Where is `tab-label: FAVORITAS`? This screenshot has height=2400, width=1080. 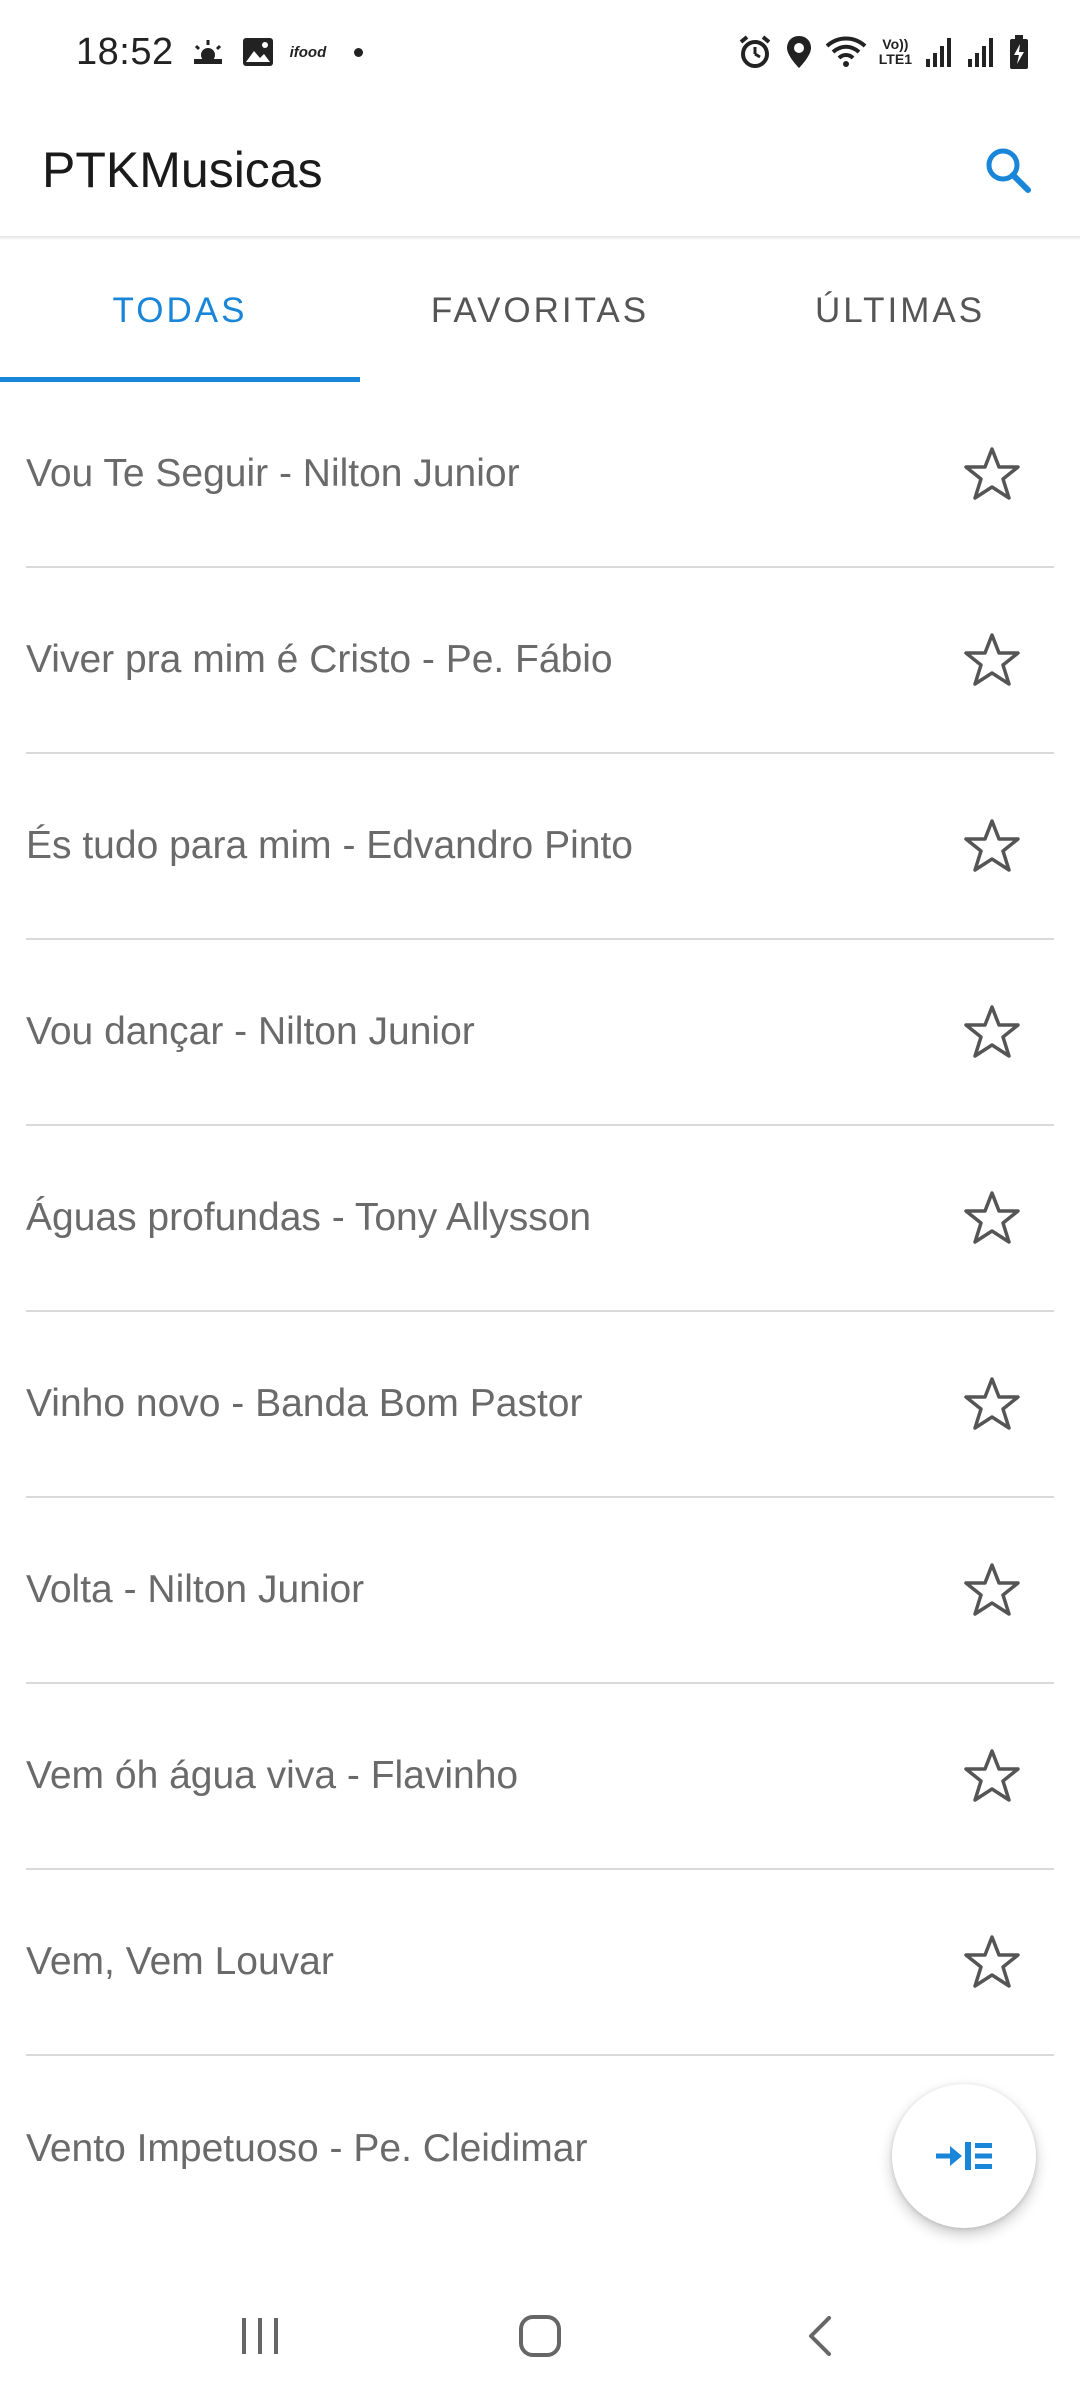
tab-label: FAVORITAS is located at coordinates (540, 310).